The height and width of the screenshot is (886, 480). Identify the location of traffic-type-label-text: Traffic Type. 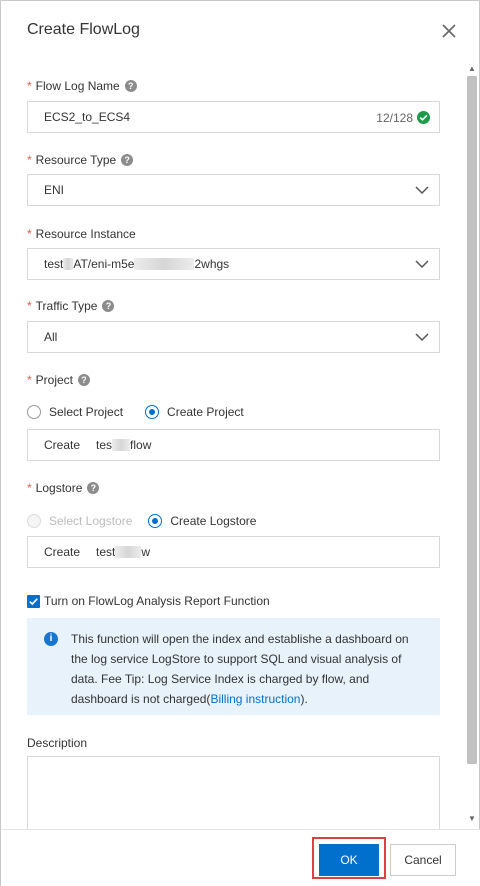
(66, 306).